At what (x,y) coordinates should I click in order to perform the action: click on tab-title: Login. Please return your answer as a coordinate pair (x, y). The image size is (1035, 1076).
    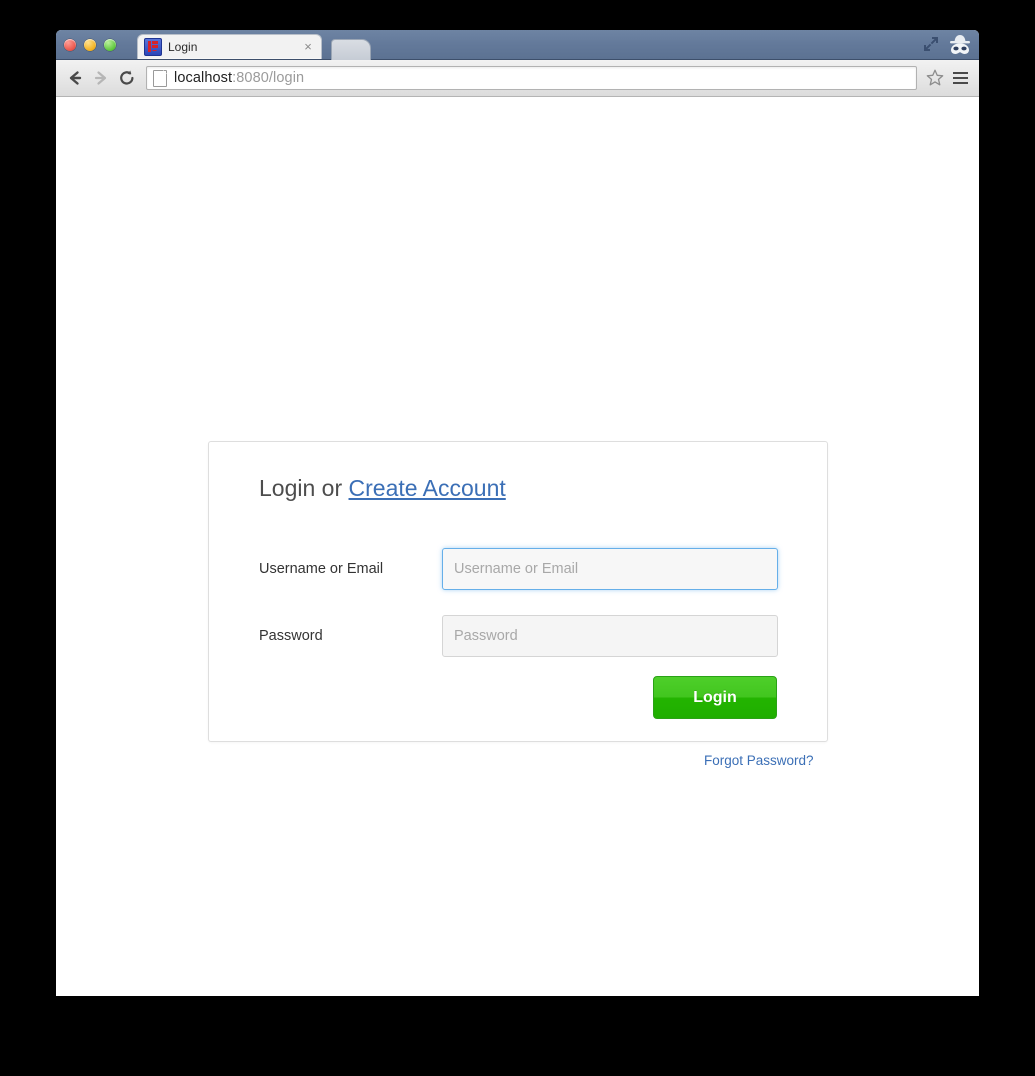
    Looking at the image, I should click on (183, 47).